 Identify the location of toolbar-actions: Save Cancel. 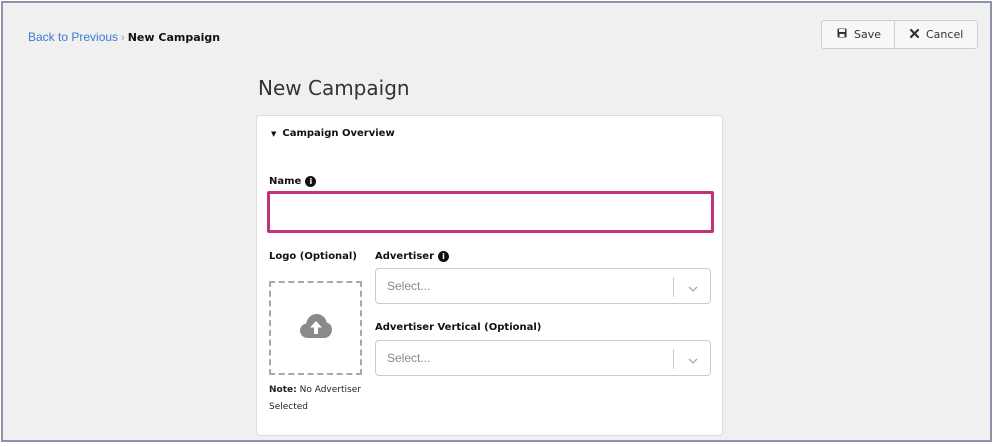
(899, 34).